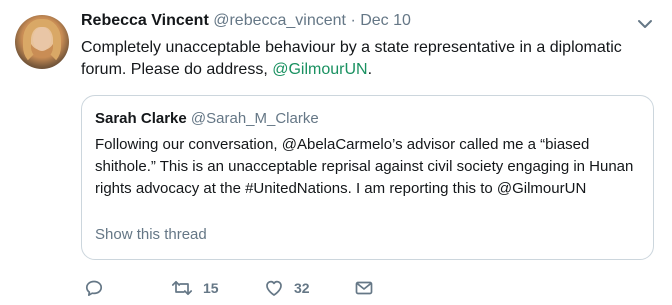  I want to click on chevron-down-icon, so click(645, 24).